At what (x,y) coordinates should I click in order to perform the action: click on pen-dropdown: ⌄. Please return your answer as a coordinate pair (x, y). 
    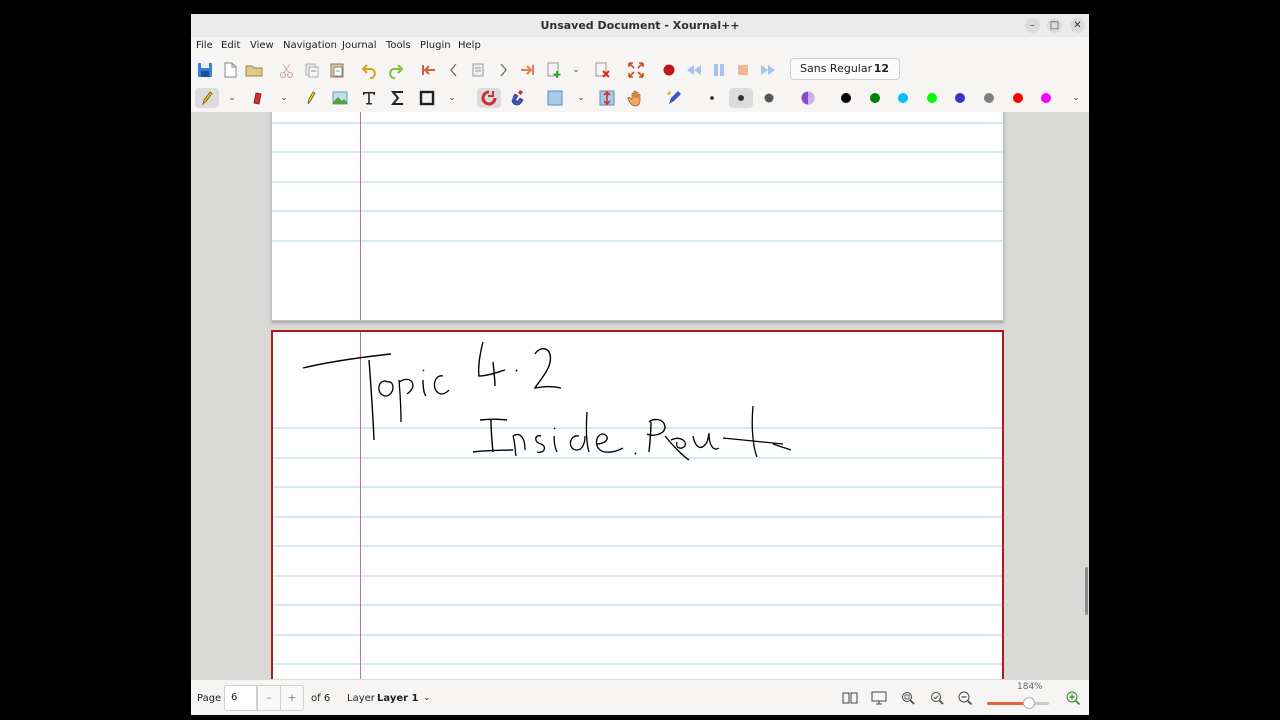
    Looking at the image, I should click on (232, 98).